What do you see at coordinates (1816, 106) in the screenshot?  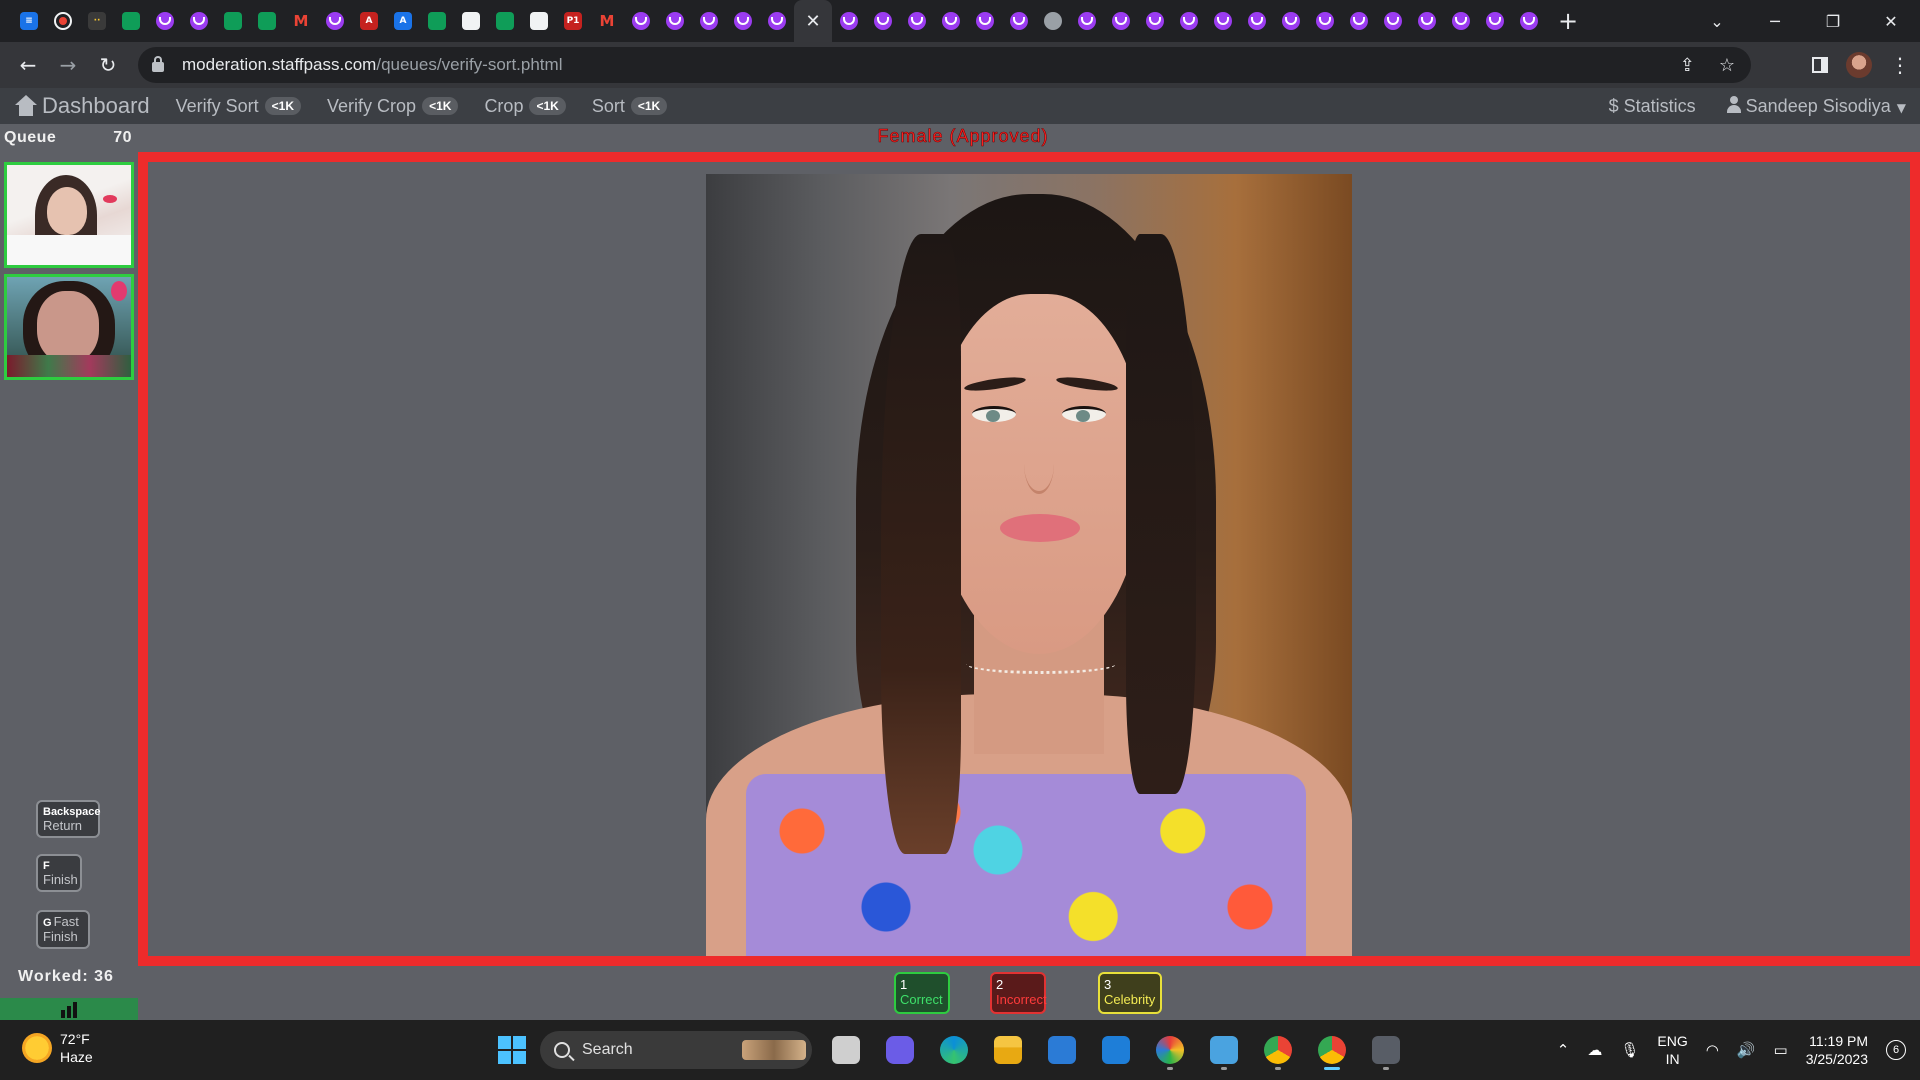 I see `user-menu: Sandeep Sisodiya ▼` at bounding box center [1816, 106].